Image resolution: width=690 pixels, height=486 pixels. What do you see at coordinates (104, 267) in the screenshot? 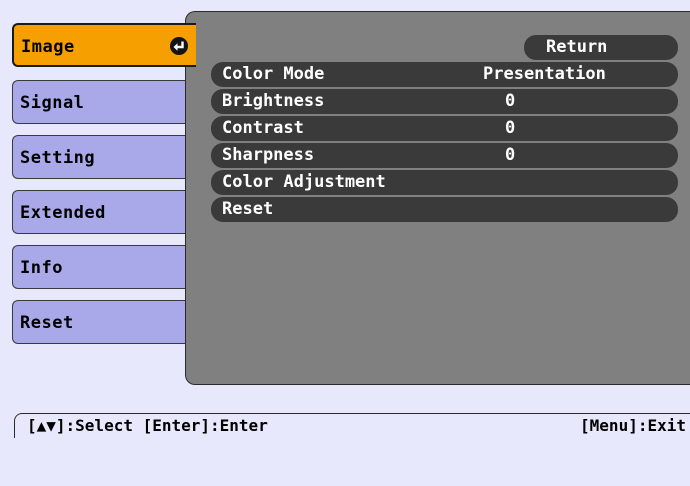
I see `sidebar-item-info: Info` at bounding box center [104, 267].